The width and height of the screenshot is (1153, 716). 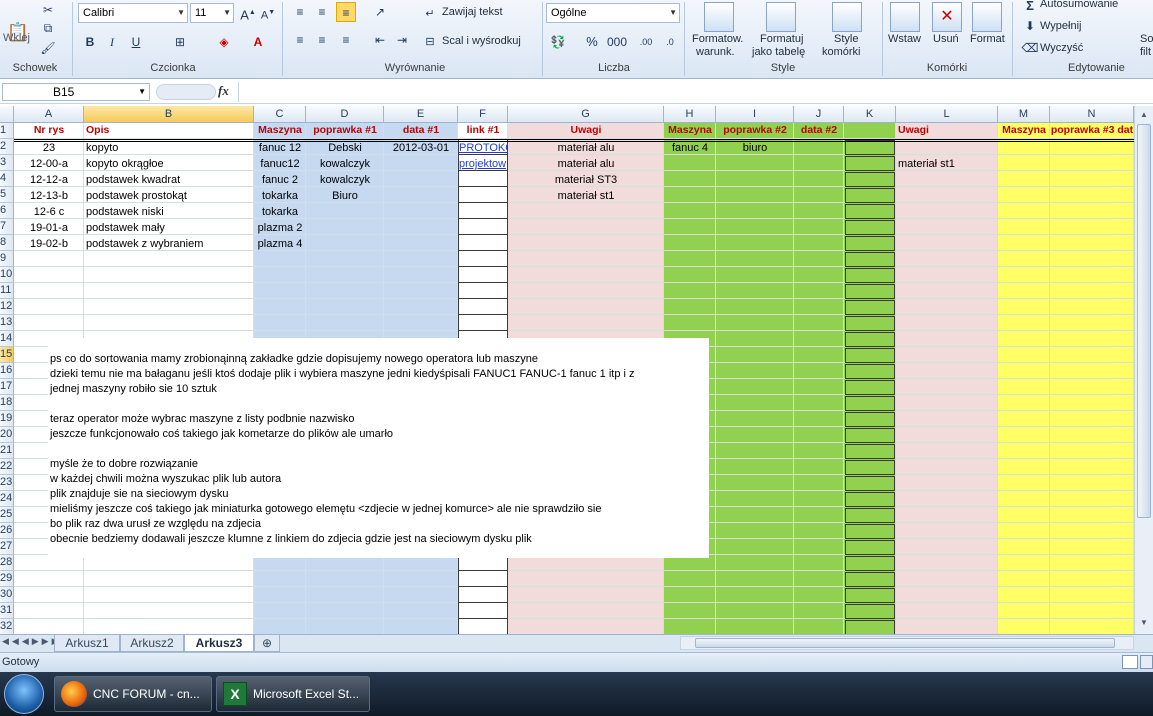 I want to click on cell-i5, so click(x=755, y=197).